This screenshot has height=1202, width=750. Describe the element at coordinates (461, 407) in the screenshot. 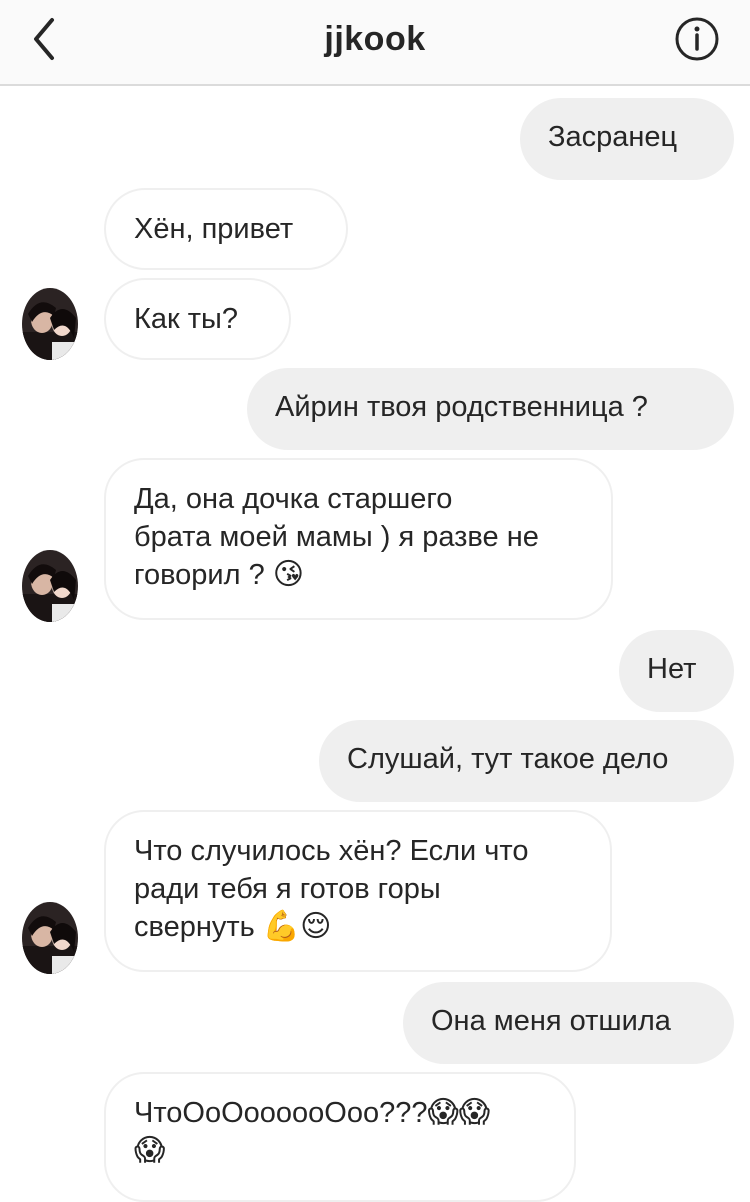

I see `message-text: Айрин твоя родственница ?` at that location.